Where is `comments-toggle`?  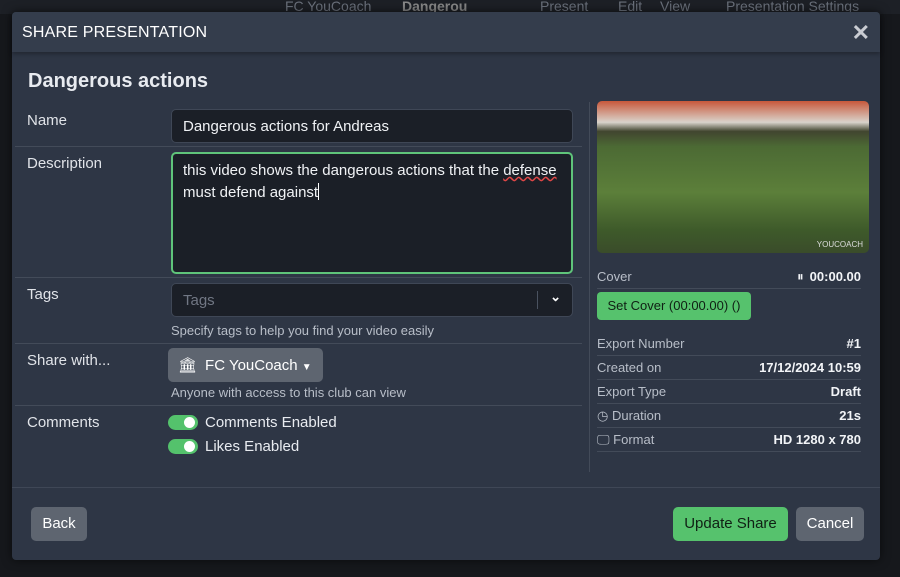
comments-toggle is located at coordinates (183, 422).